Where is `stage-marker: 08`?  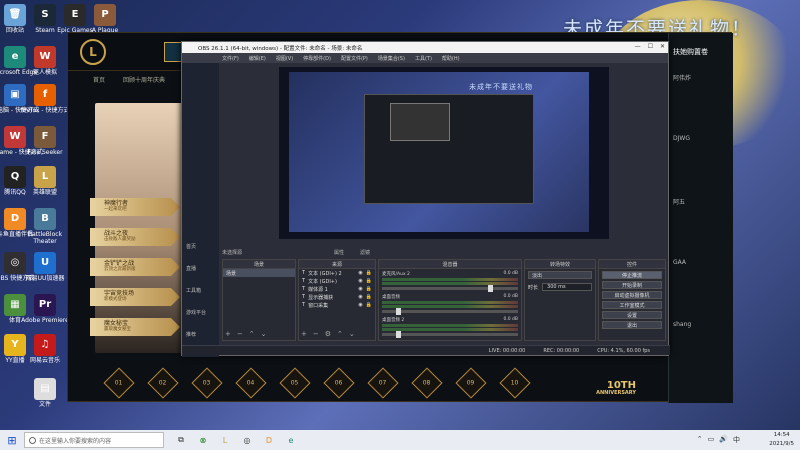
stage-marker: 08 is located at coordinates (427, 383).